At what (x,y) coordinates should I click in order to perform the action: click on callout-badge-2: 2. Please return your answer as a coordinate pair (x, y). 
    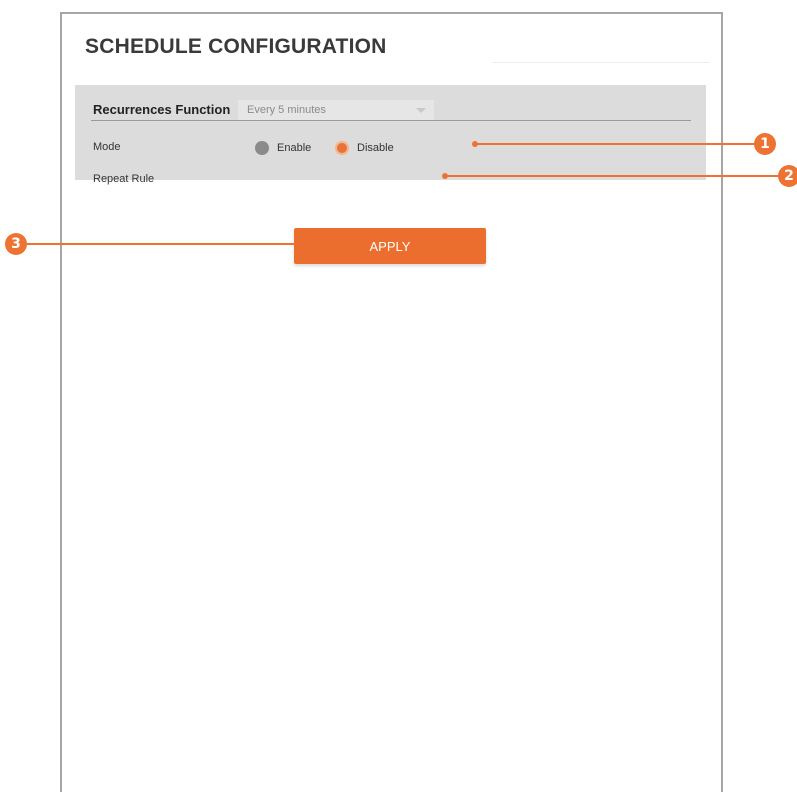
    Looking at the image, I should click on (787, 176).